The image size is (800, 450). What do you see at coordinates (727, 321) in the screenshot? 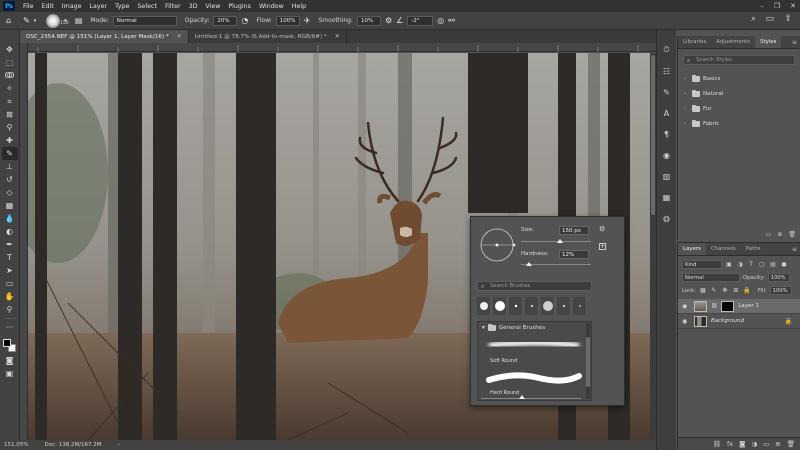
I see `layer-name: Background` at bounding box center [727, 321].